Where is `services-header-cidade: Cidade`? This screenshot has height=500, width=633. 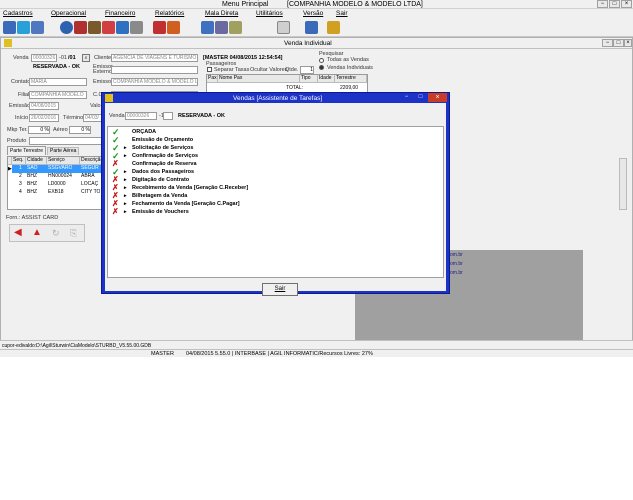 services-header-cidade: Cidade is located at coordinates (36, 161).